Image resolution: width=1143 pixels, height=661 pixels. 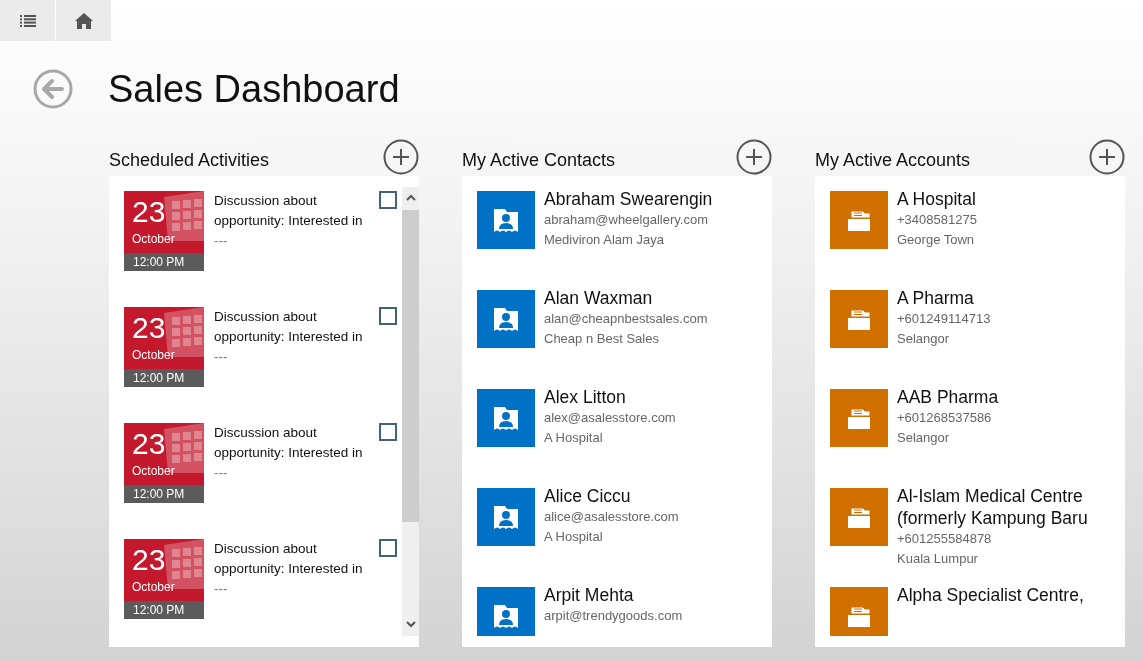 What do you see at coordinates (993, 507) in the screenshot?
I see `account-name: Al-Islam Medical Centre (formerly Kampung Baru` at bounding box center [993, 507].